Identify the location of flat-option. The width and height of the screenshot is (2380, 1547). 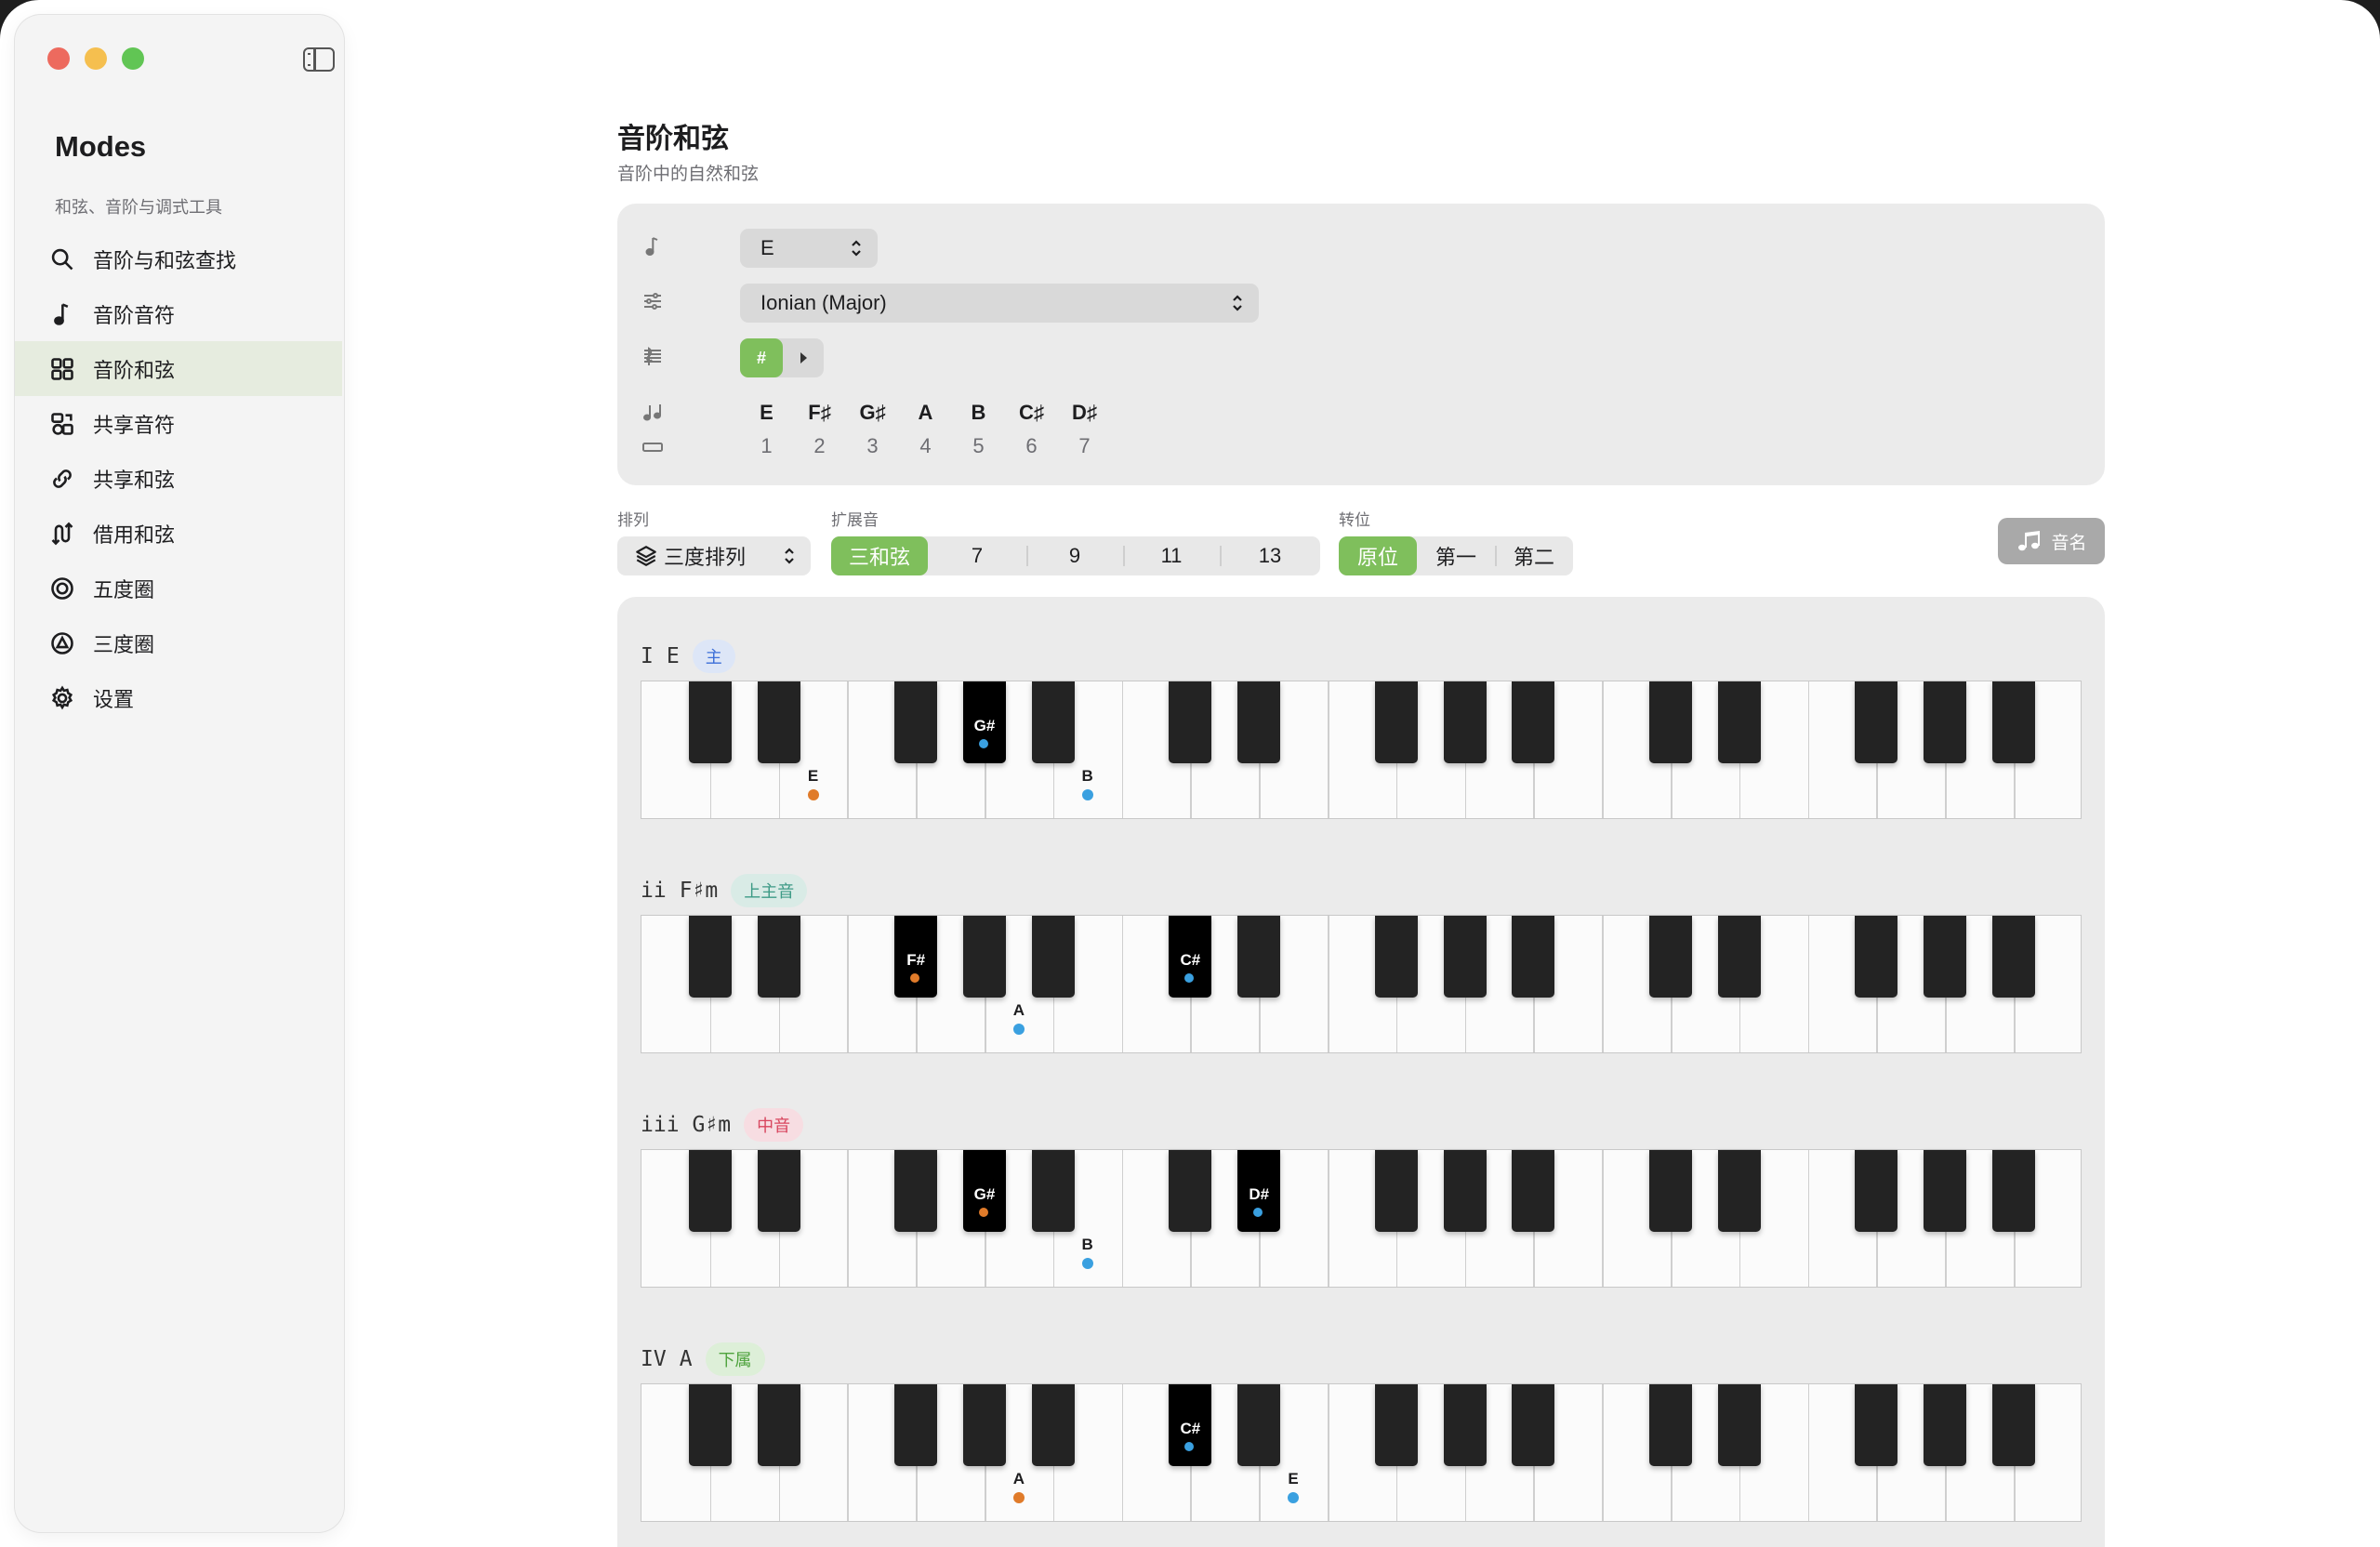
(803, 357).